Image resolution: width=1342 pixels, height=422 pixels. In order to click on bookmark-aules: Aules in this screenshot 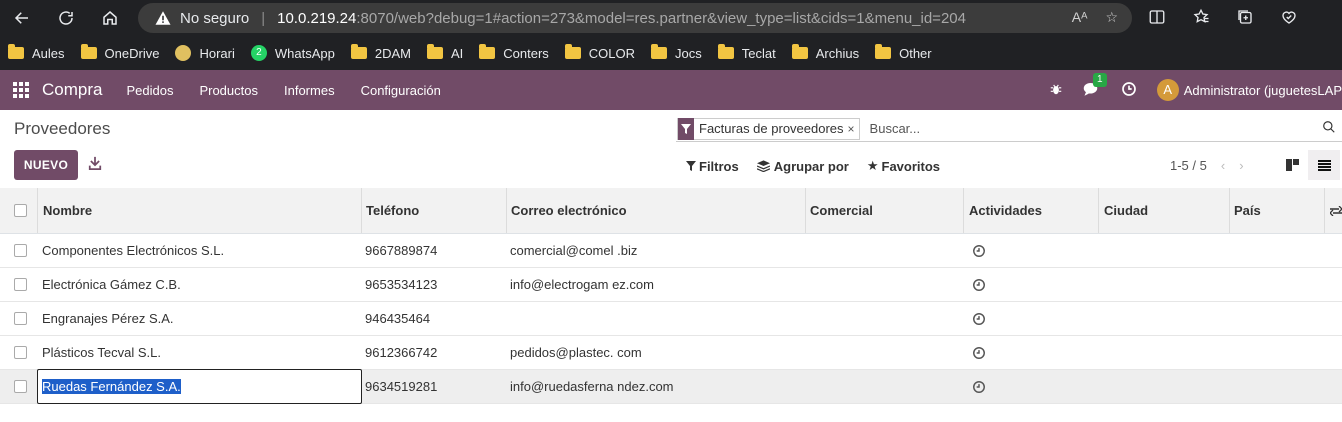, I will do `click(36, 52)`.